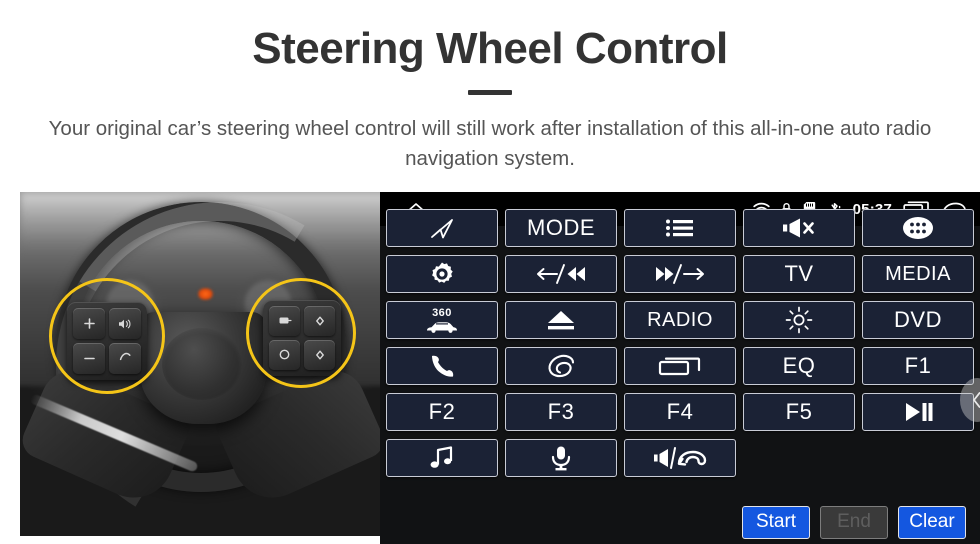 The height and width of the screenshot is (544, 980). Describe the element at coordinates (932, 522) in the screenshot. I see `clear-button: Clear` at that location.